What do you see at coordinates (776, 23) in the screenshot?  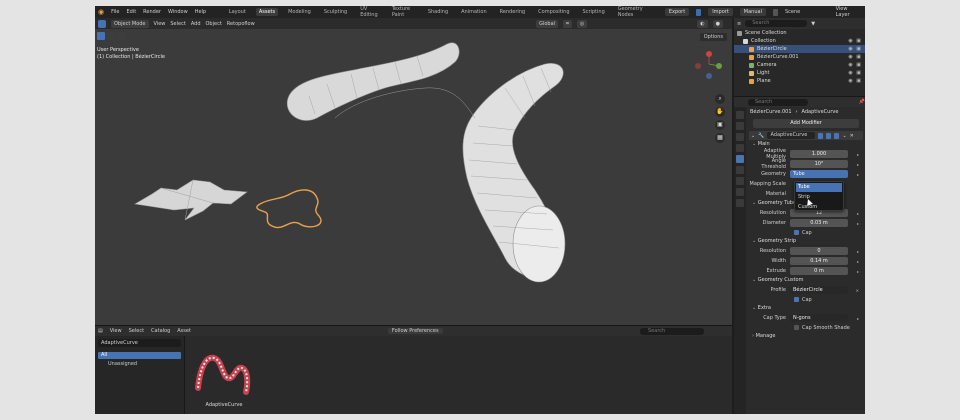 I see `outliner-search-input: Search` at bounding box center [776, 23].